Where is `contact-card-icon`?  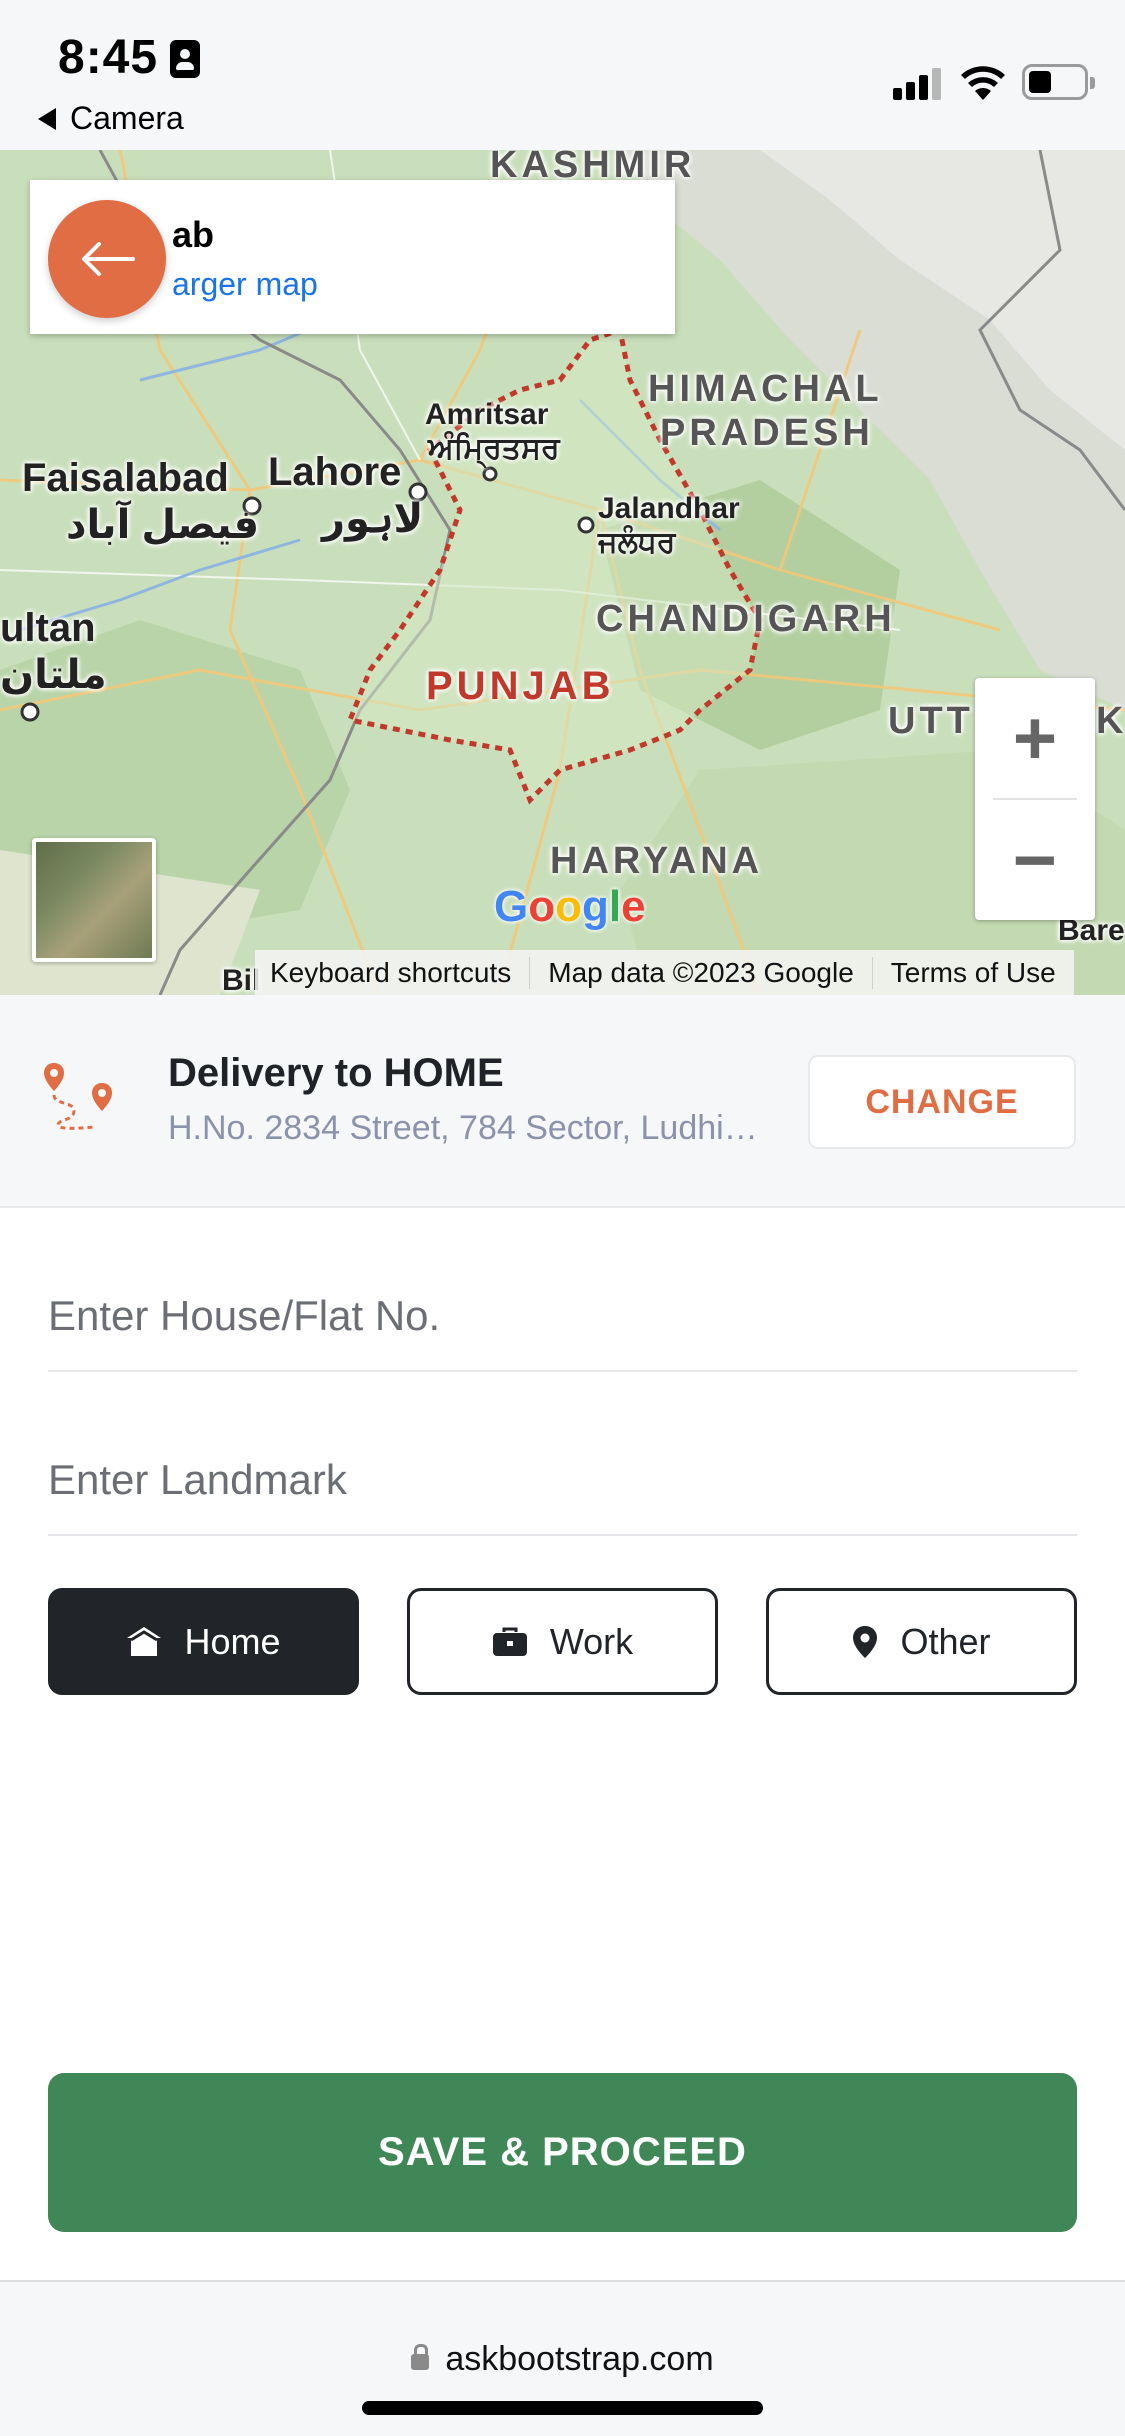 contact-card-icon is located at coordinates (185, 59).